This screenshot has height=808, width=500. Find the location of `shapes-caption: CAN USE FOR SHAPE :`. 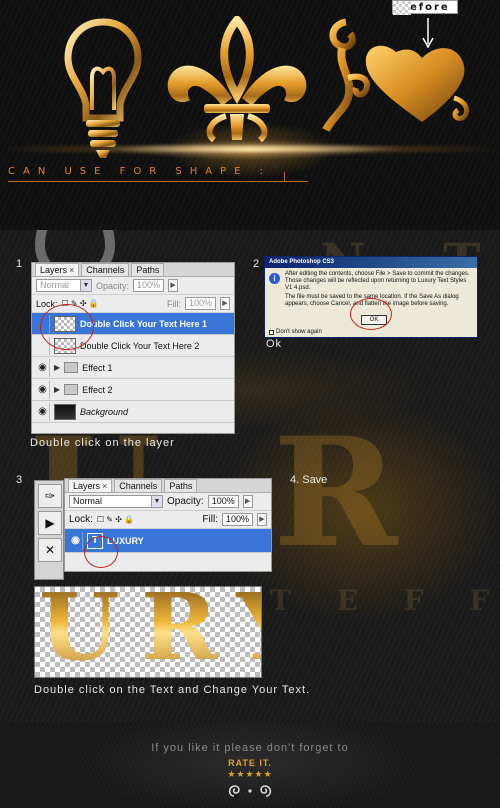

shapes-caption: CAN USE FOR SHAPE : is located at coordinates (140, 171).